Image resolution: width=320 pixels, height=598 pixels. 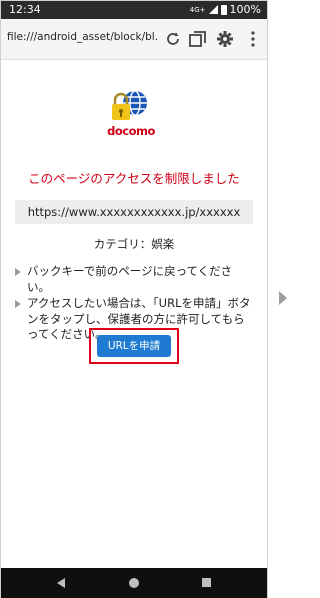 What do you see at coordinates (206, 582) in the screenshot?
I see `recents-icon` at bounding box center [206, 582].